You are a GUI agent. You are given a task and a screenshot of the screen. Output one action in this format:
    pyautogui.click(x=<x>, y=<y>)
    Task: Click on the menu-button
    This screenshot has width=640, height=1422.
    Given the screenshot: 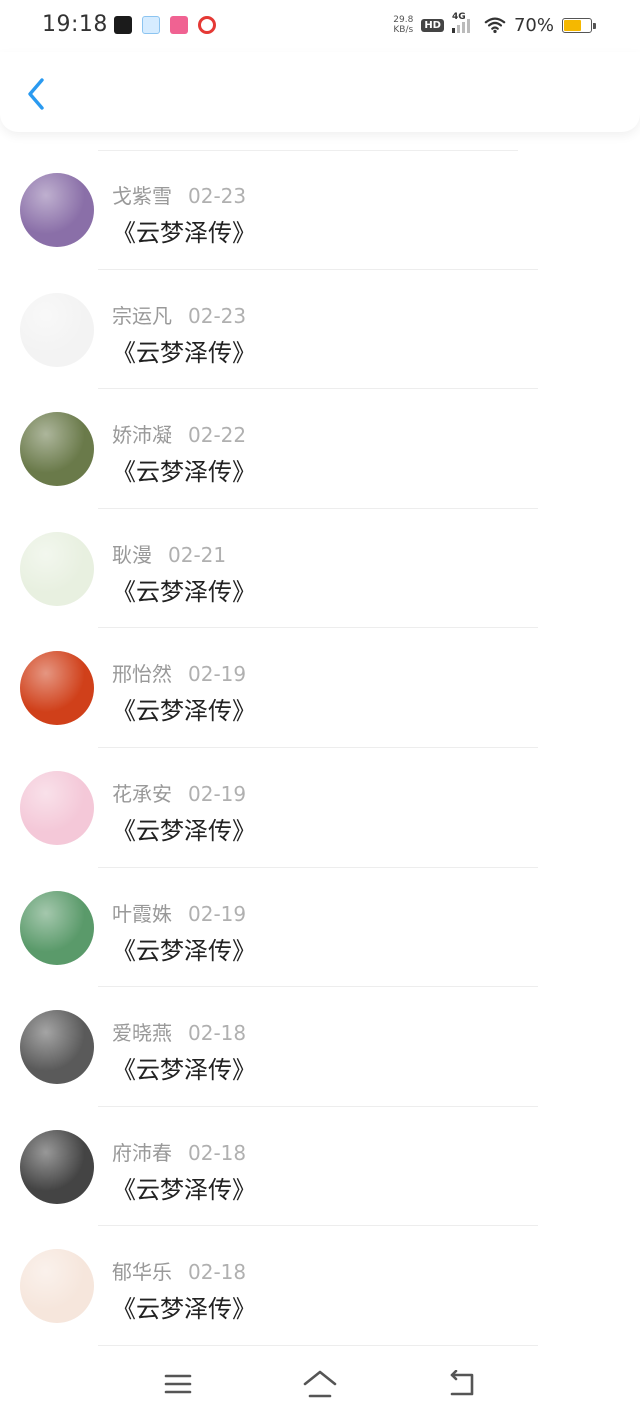 What is the action you would take?
    pyautogui.click(x=178, y=1384)
    